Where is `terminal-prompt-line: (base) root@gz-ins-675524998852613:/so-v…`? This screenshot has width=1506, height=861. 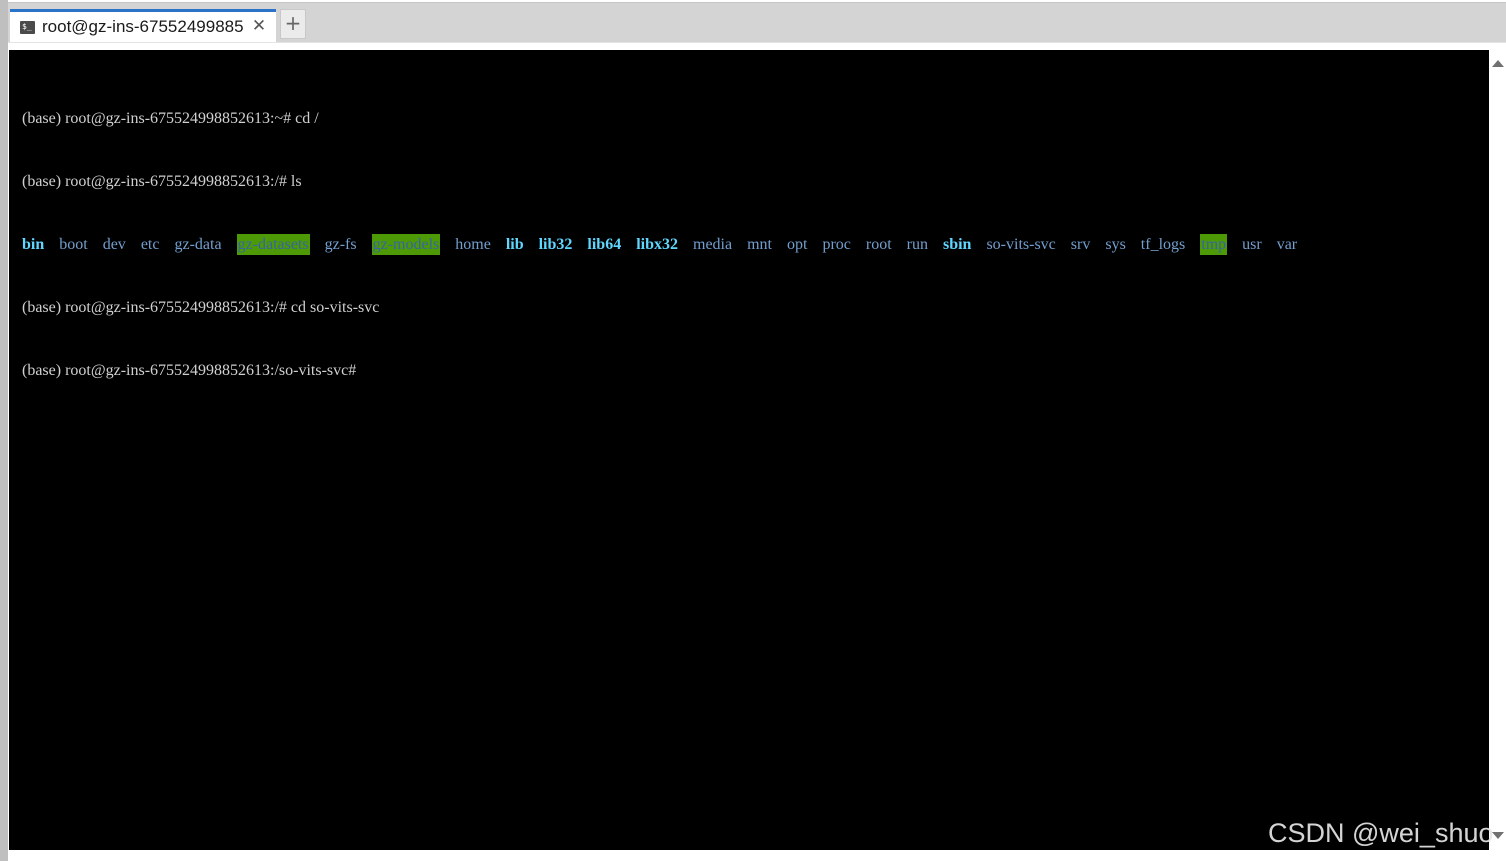 terminal-prompt-line: (base) root@gz-ins-675524998852613:/so-v… is located at coordinates (189, 370).